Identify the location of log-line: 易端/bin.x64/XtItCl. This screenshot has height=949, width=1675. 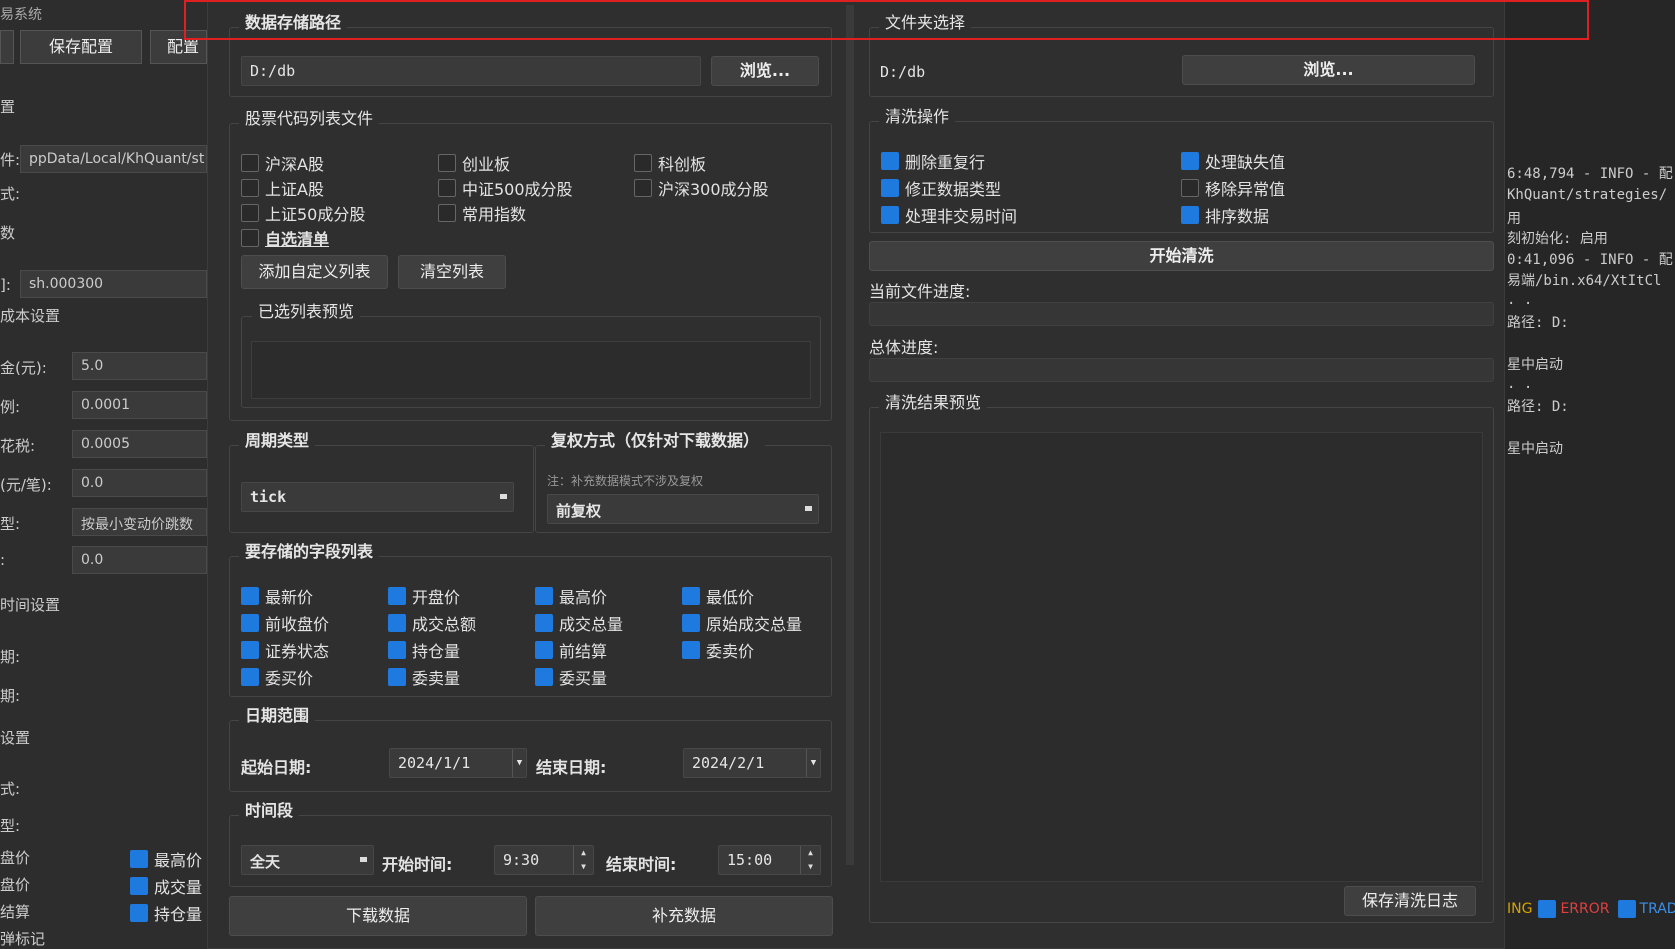
(1584, 281).